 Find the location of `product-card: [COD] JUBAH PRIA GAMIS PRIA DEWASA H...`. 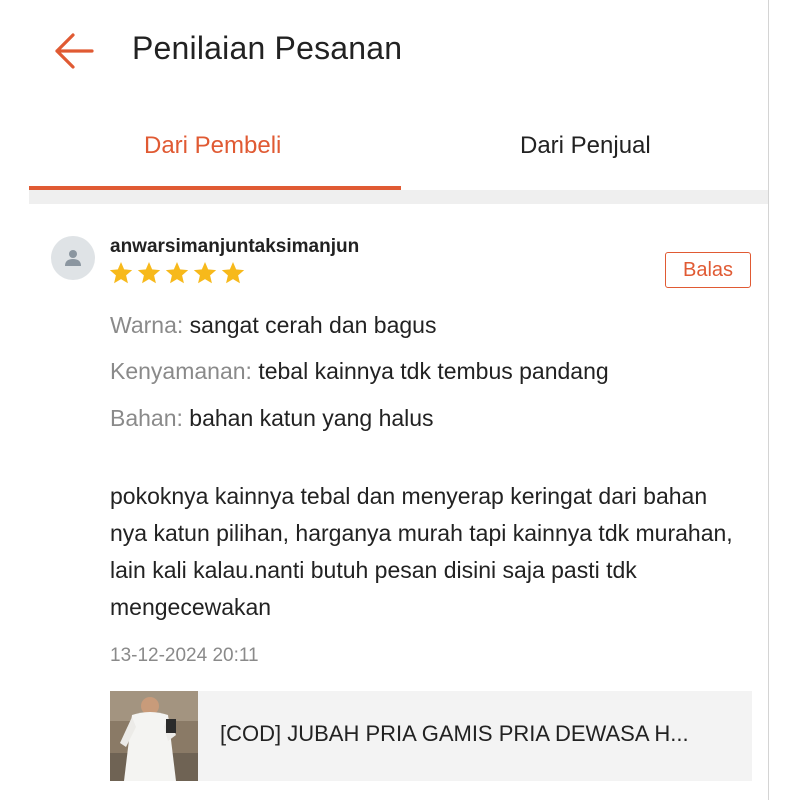

product-card: [COD] JUBAH PRIA GAMIS PRIA DEWASA H... is located at coordinates (431, 736).